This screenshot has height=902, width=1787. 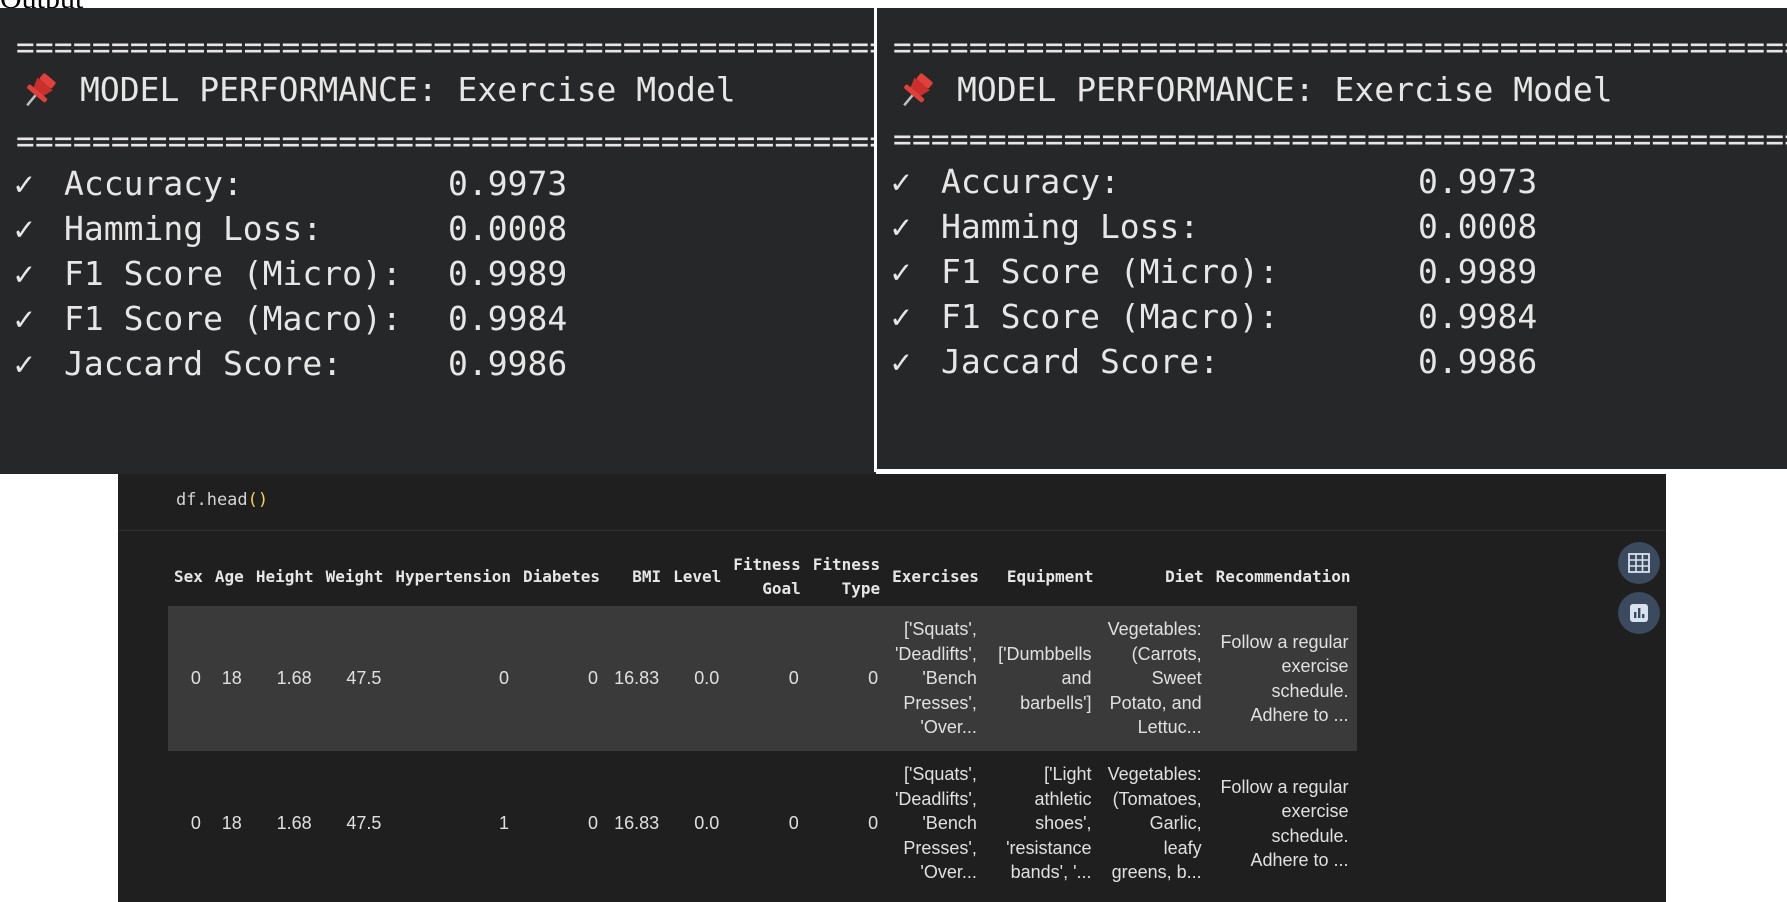 What do you see at coordinates (354, 576) in the screenshot?
I see `col-header: Weight` at bounding box center [354, 576].